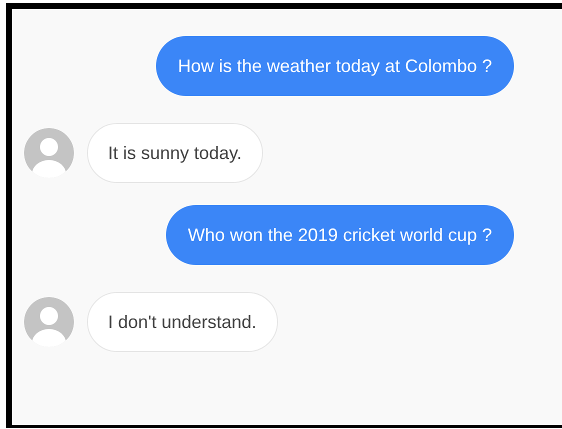 The width and height of the screenshot is (562, 429). Describe the element at coordinates (340, 235) in the screenshot. I see `user-message: Who won the 2019 cricket world cup ?` at that location.